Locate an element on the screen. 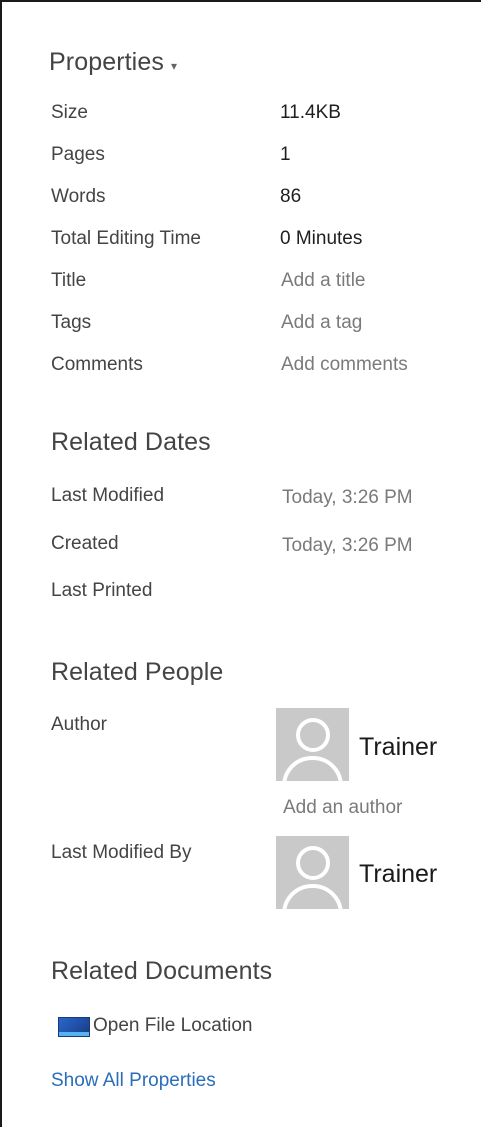 This screenshot has height=1127, width=481. tags-field: Add a tag is located at coordinates (321, 323).